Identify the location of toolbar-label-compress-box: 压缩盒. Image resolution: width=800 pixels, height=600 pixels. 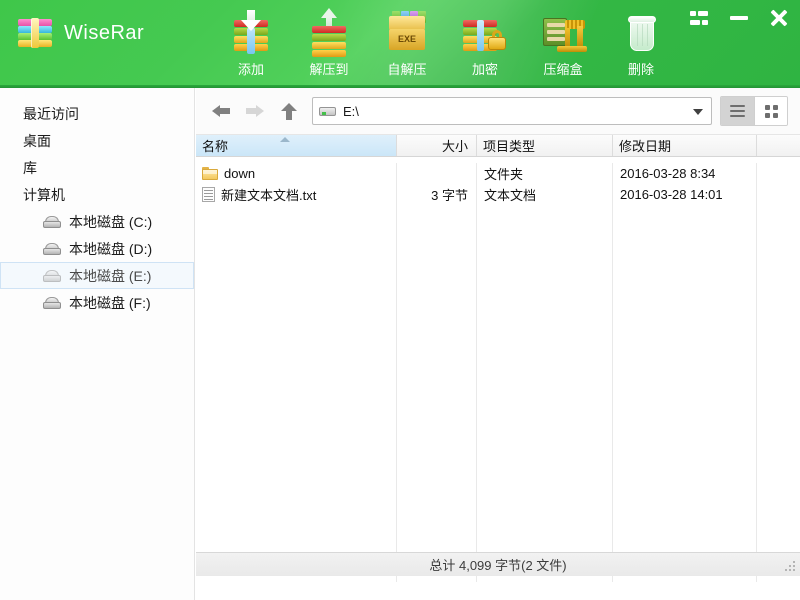
(563, 69).